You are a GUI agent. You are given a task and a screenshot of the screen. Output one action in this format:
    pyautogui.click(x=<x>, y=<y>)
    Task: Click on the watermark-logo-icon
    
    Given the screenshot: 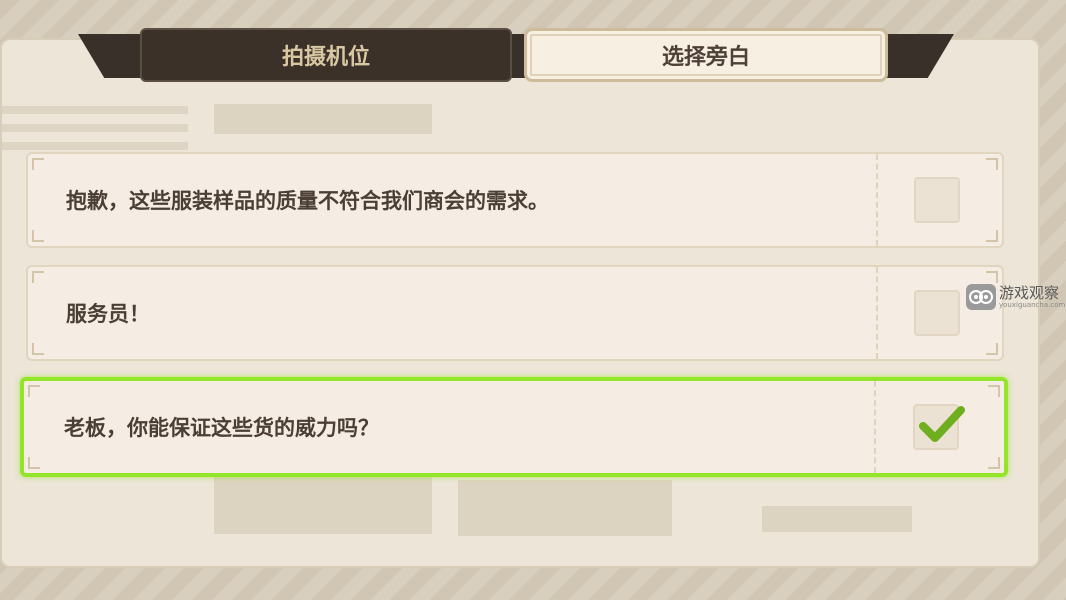 What is the action you would take?
    pyautogui.click(x=981, y=297)
    